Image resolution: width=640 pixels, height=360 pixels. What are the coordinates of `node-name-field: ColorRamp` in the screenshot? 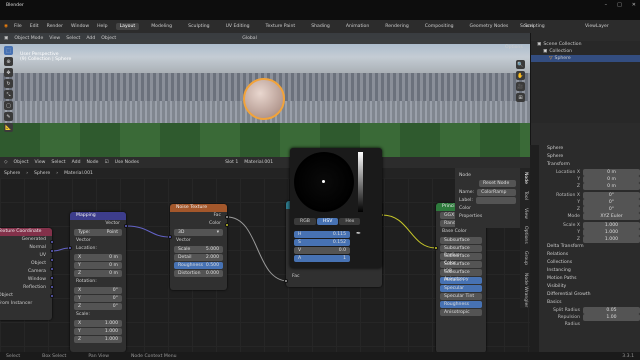 It's located at (496, 192).